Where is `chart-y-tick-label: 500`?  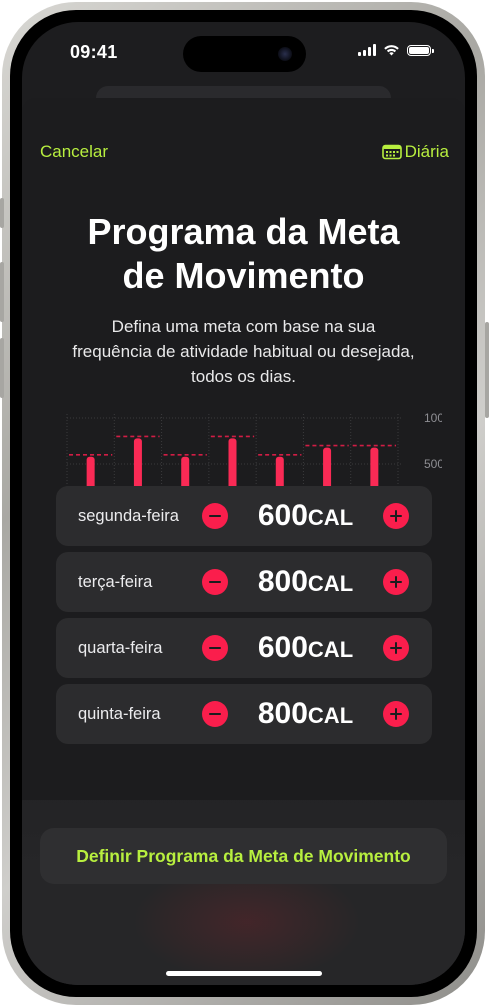 chart-y-tick-label: 500 is located at coordinates (433, 464).